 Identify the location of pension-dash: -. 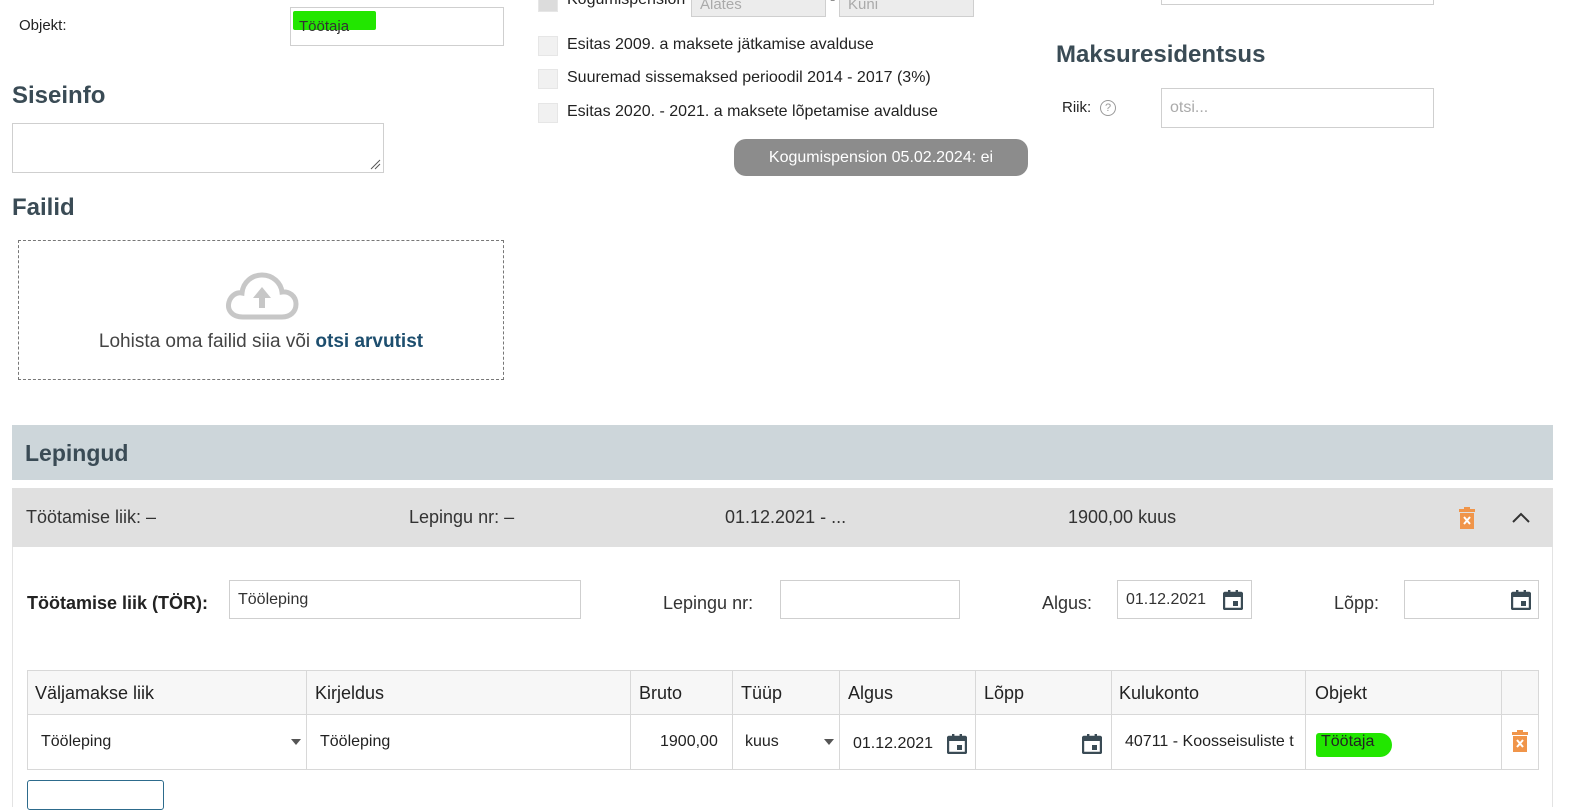
(832, 4).